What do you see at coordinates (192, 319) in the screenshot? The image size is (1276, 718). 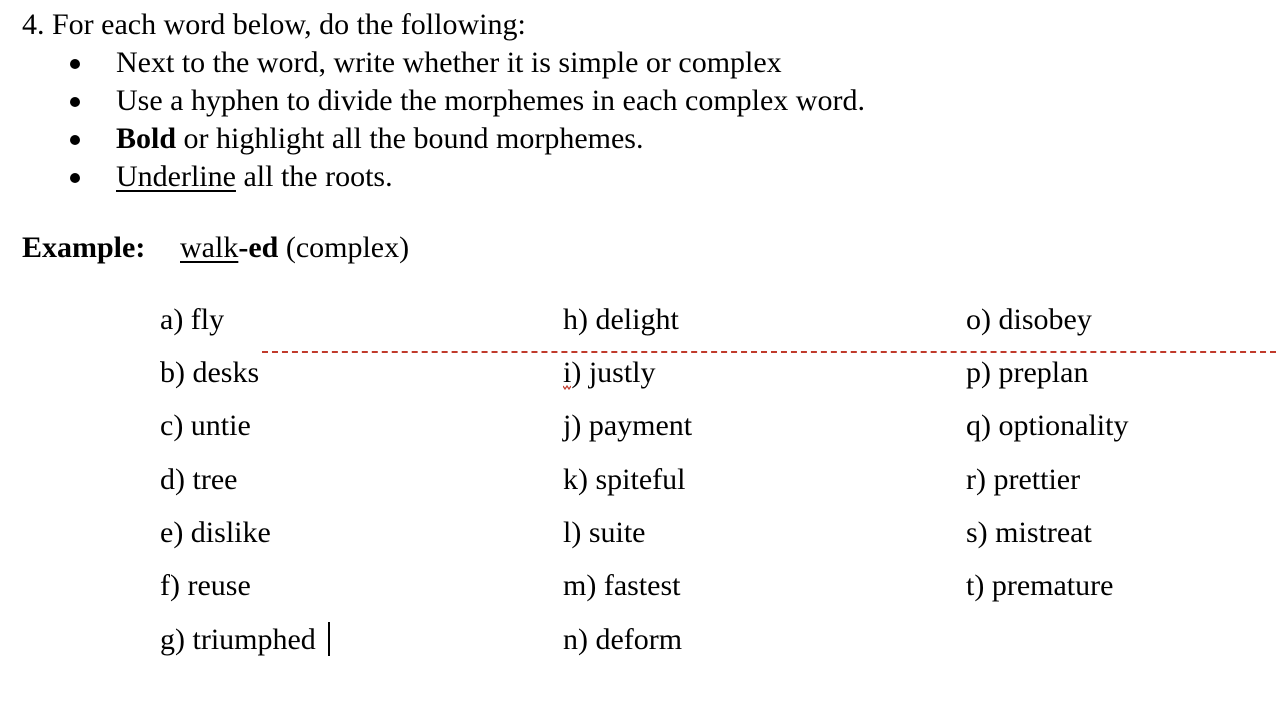 I see `word-item: a) fly` at bounding box center [192, 319].